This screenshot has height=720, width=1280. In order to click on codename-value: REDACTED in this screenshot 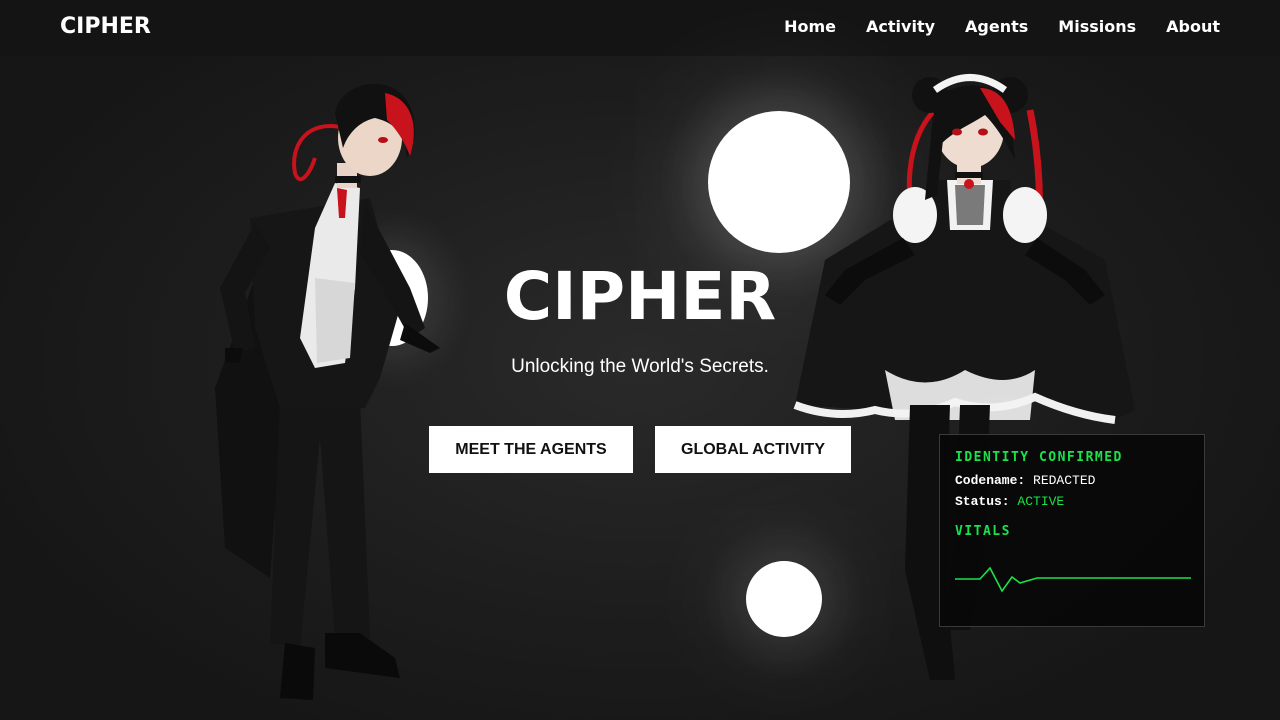, I will do `click(1064, 480)`.